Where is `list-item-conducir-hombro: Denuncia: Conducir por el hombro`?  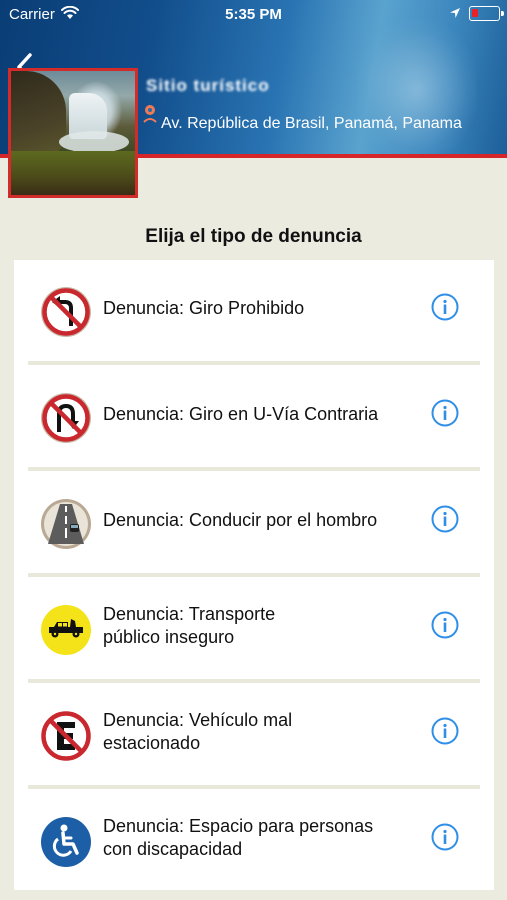
list-item-conducir-hombro: Denuncia: Conducir por el hombro is located at coordinates (254, 524).